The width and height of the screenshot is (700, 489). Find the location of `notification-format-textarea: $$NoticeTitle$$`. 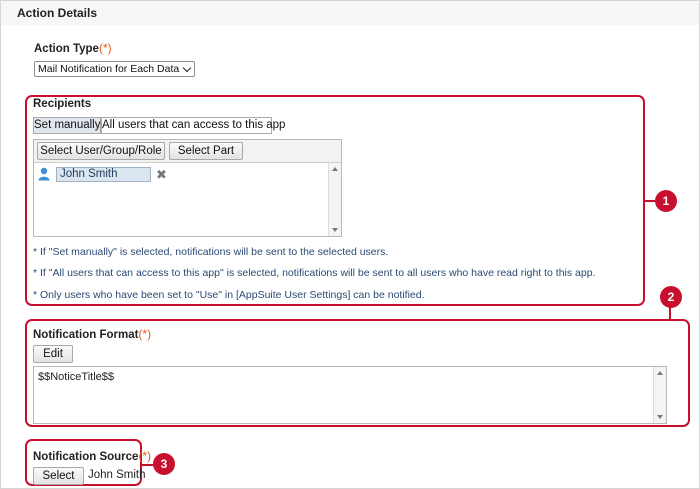

notification-format-textarea: $$NoticeTitle$$ is located at coordinates (350, 395).